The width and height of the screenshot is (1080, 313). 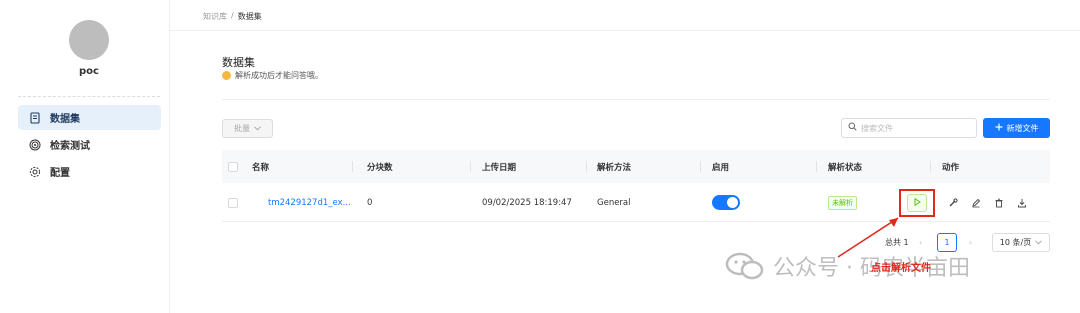 I want to click on watermark: 公众号 · 码农半亩田, so click(x=847, y=266).